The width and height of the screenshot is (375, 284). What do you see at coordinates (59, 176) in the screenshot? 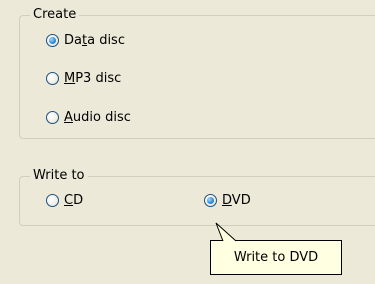
I see `write-to-group-legend: Write to` at bounding box center [59, 176].